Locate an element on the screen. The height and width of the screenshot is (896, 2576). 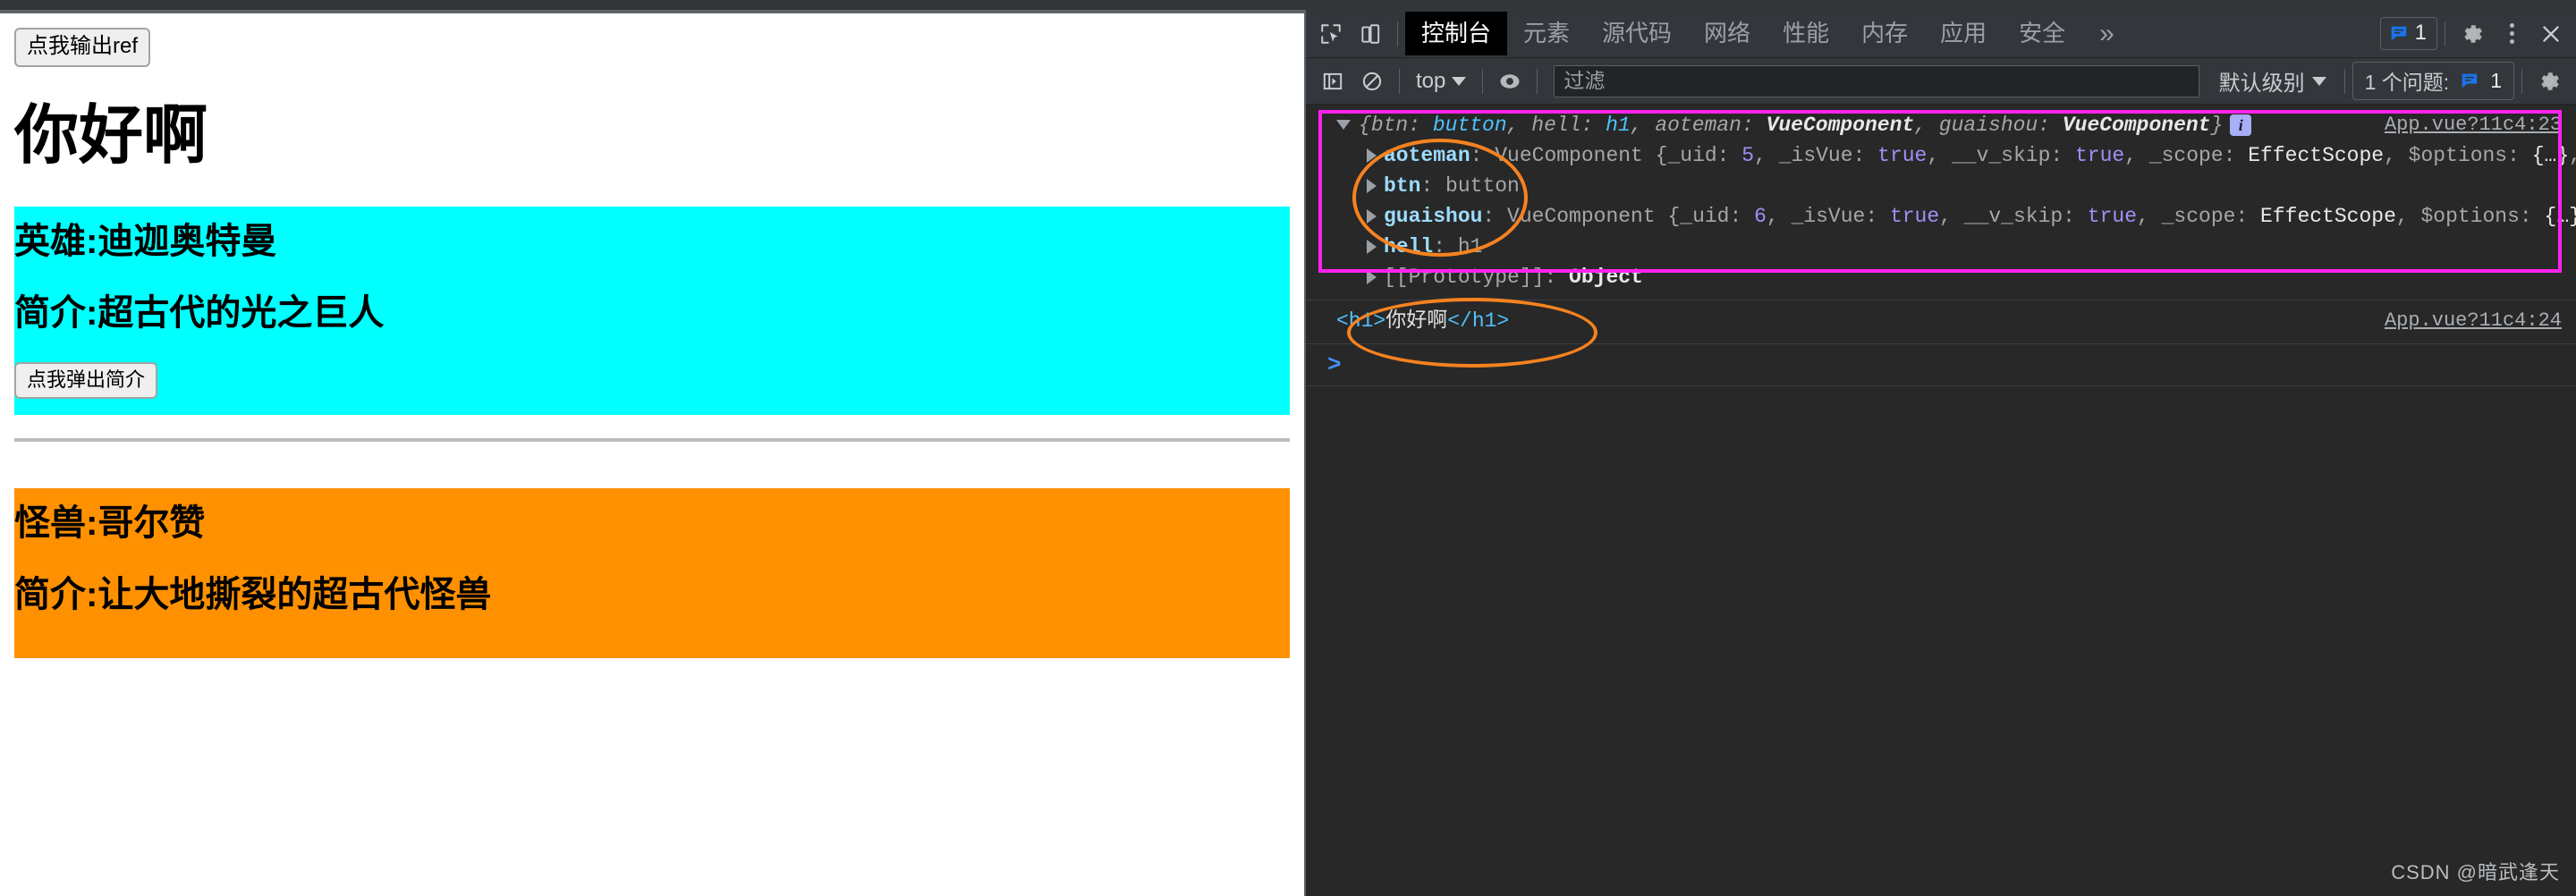
toggle-device-toolbar-icon is located at coordinates (1370, 34).